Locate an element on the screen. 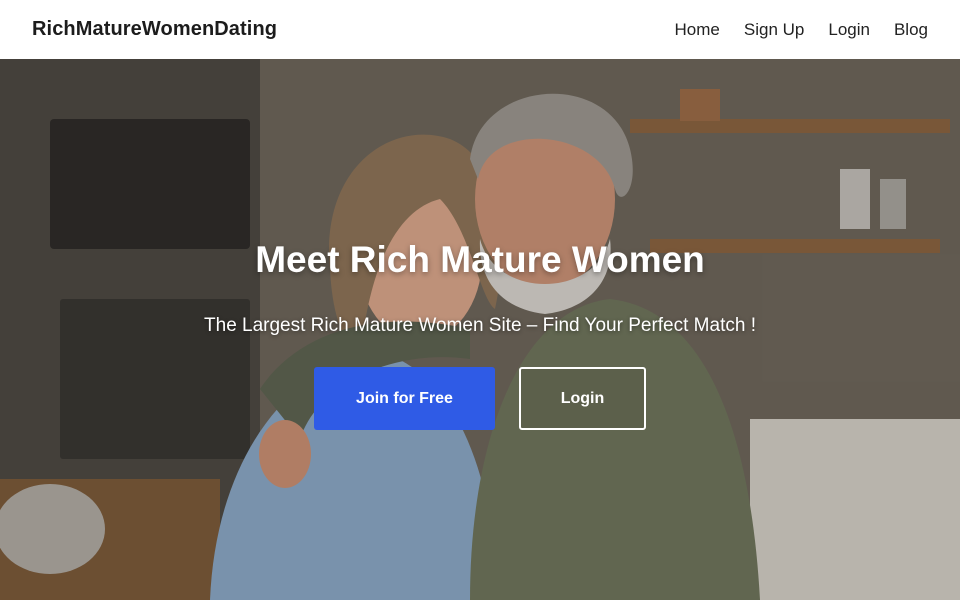  join-for-free-button: Join for Free is located at coordinates (404, 398).